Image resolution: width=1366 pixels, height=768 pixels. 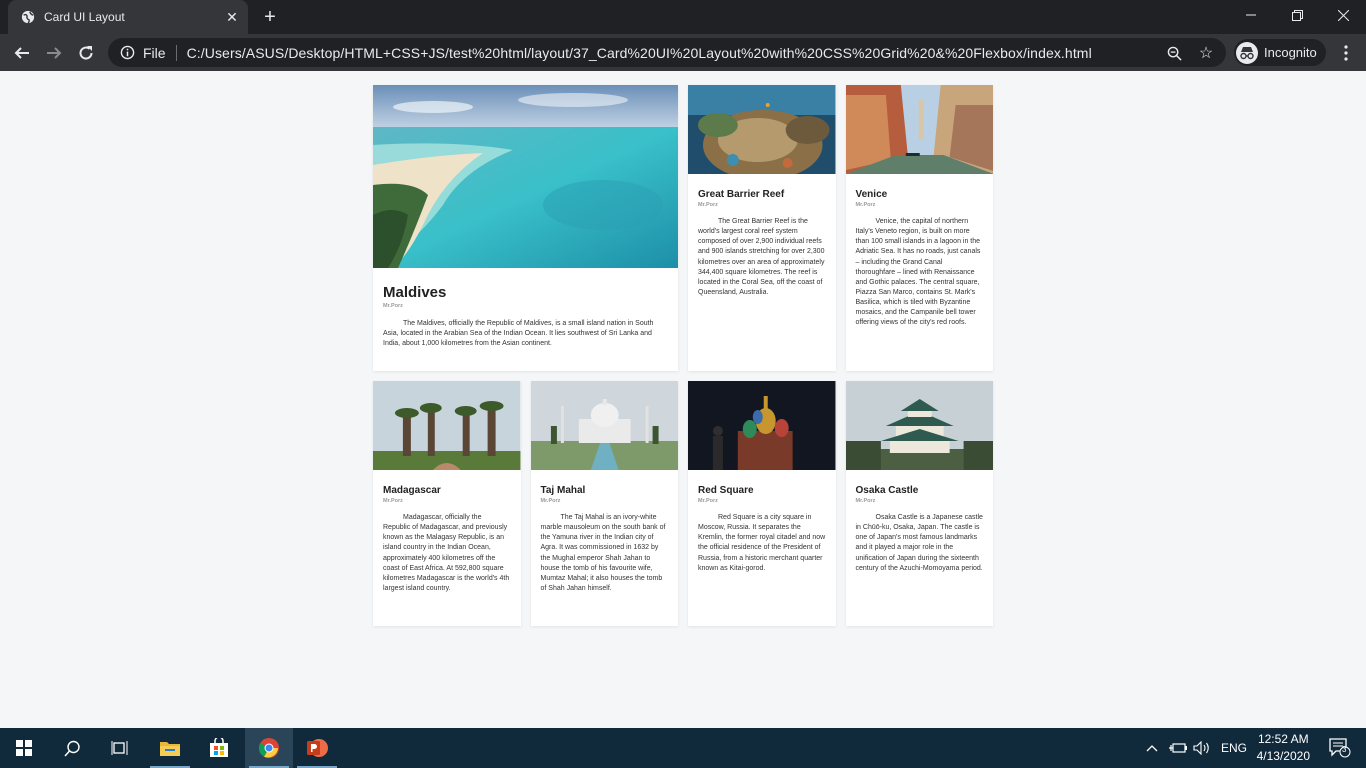 I want to click on new-tab-icon: +, so click(x=270, y=17).